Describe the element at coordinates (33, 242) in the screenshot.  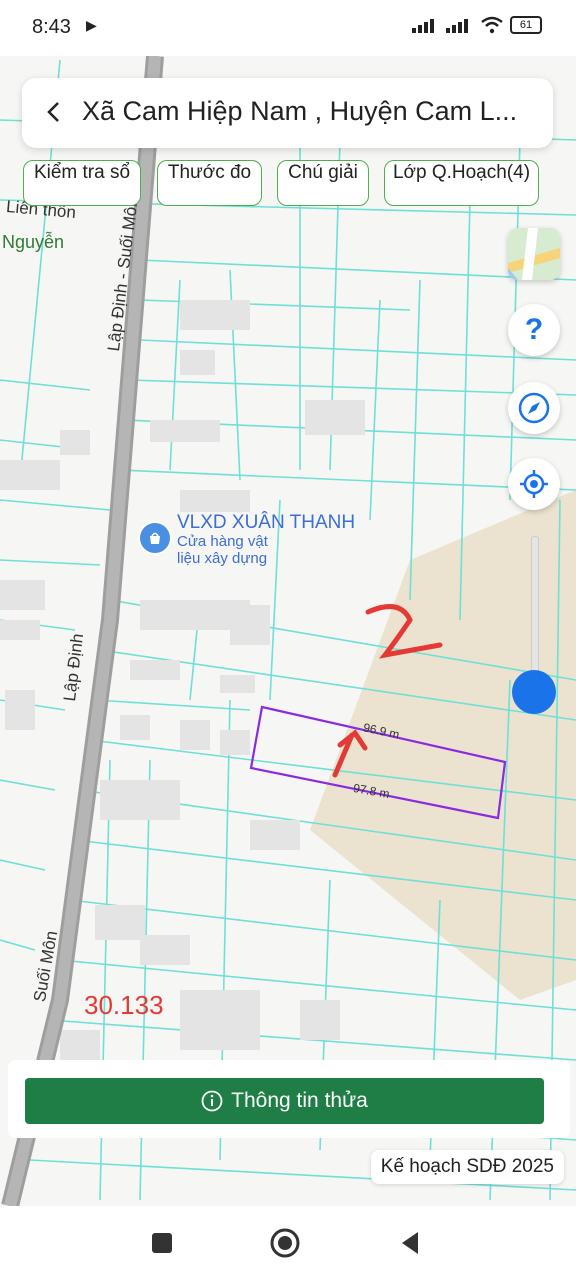
I see `area-label: Nguyễn` at that location.